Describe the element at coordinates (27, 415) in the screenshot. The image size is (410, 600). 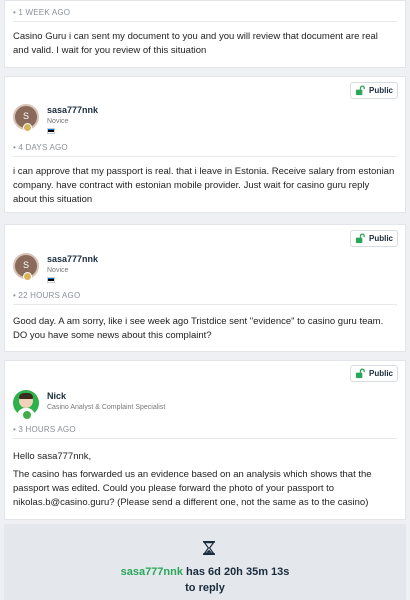
I see `verified-badge-icon` at that location.